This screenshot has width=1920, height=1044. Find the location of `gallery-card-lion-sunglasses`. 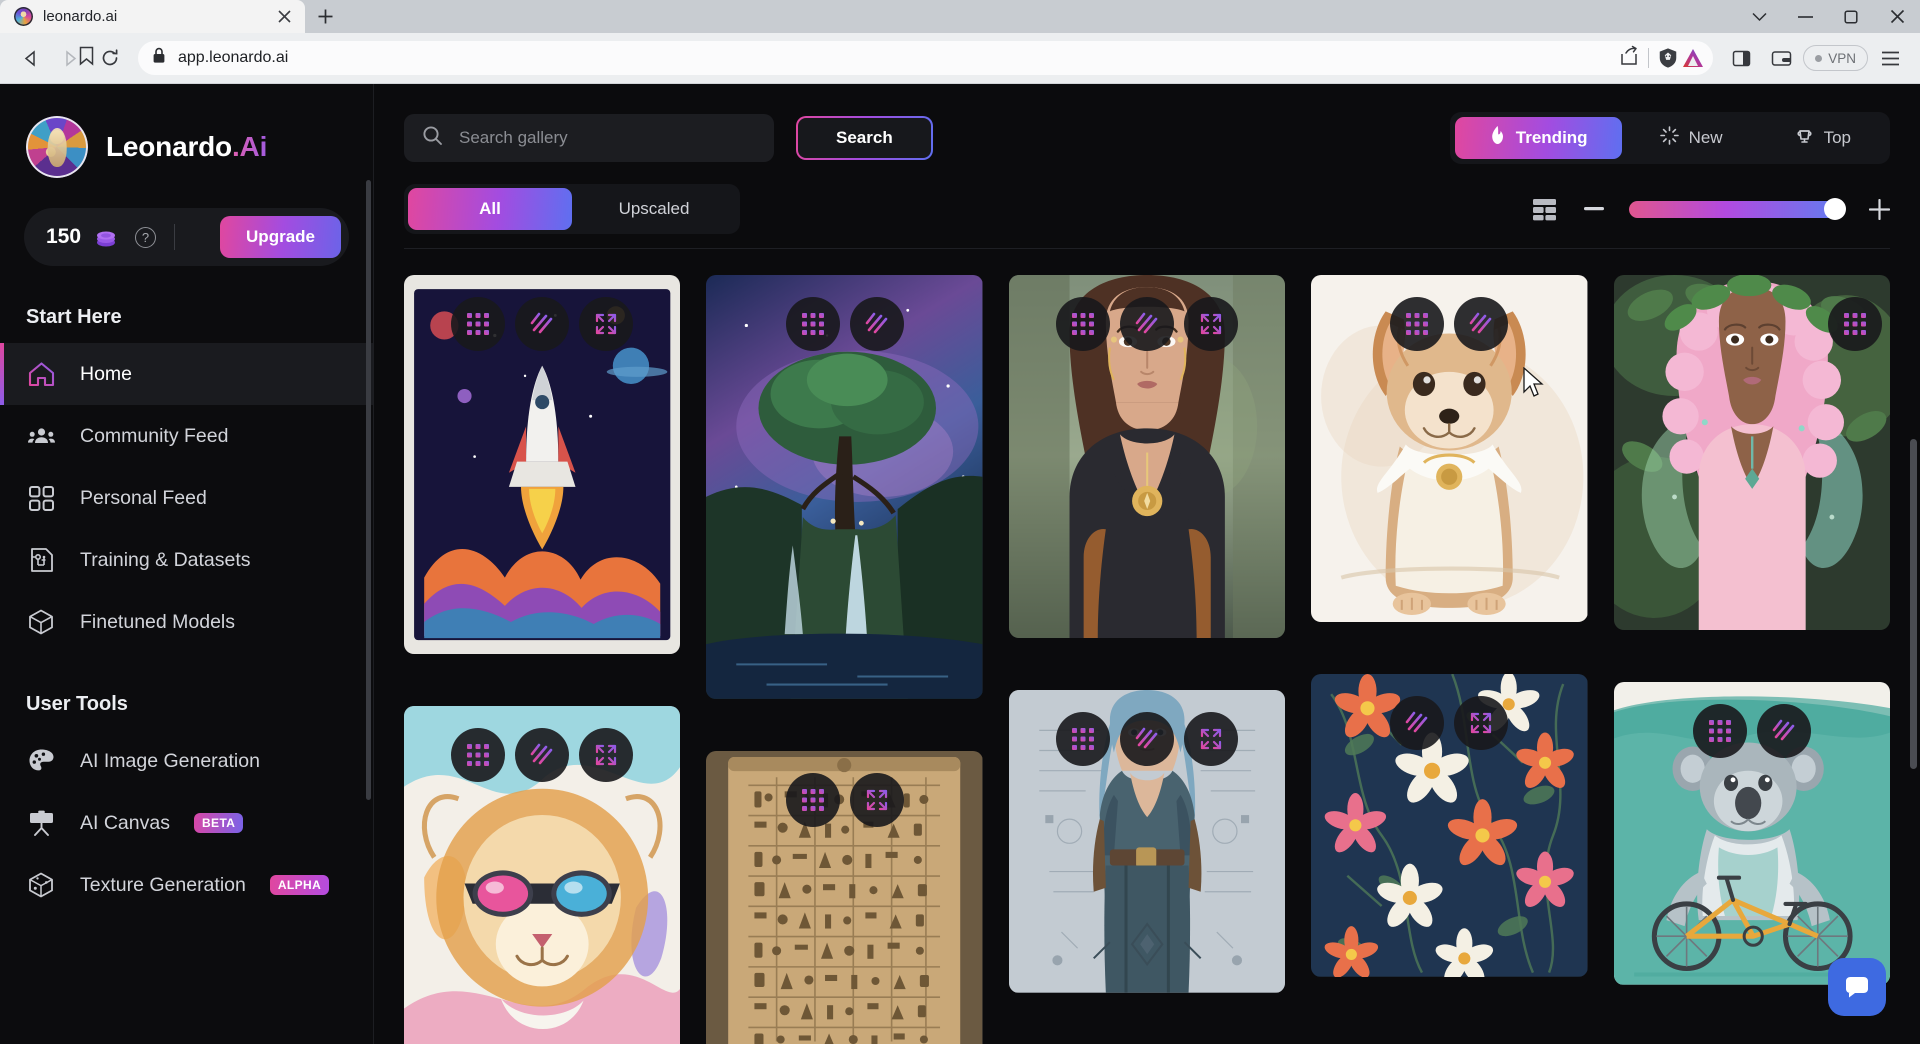

gallery-card-lion-sunglasses is located at coordinates (542, 875).